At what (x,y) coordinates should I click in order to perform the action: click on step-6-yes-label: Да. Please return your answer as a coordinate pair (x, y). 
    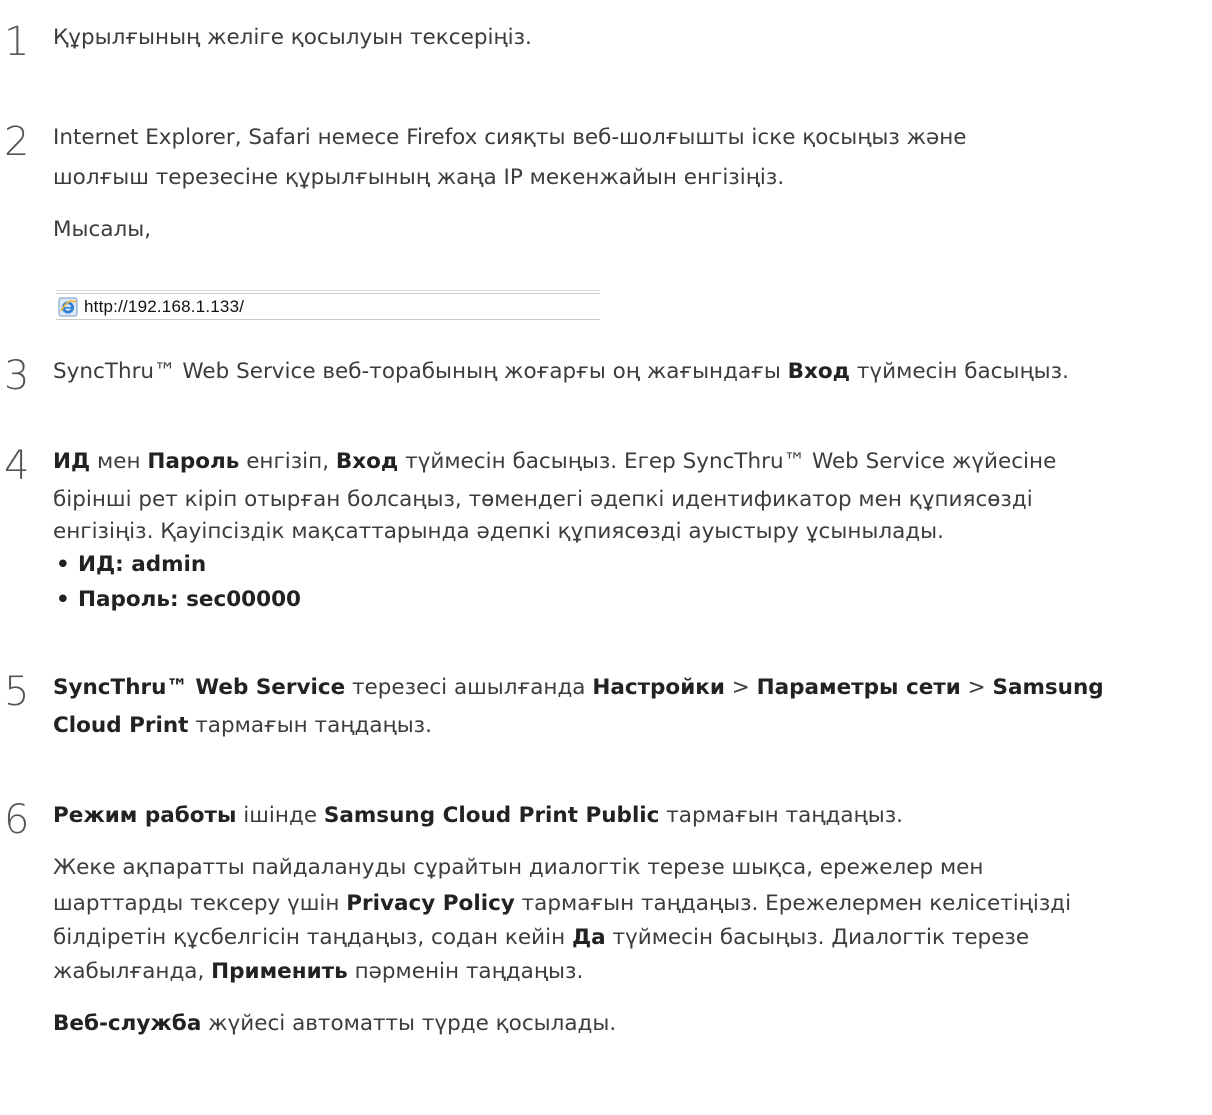
    Looking at the image, I should click on (588, 937).